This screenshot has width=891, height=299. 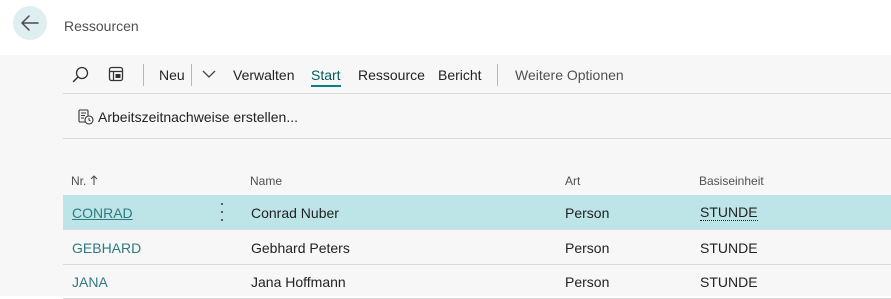 What do you see at coordinates (116, 74) in the screenshot?
I see `layout-icon` at bounding box center [116, 74].